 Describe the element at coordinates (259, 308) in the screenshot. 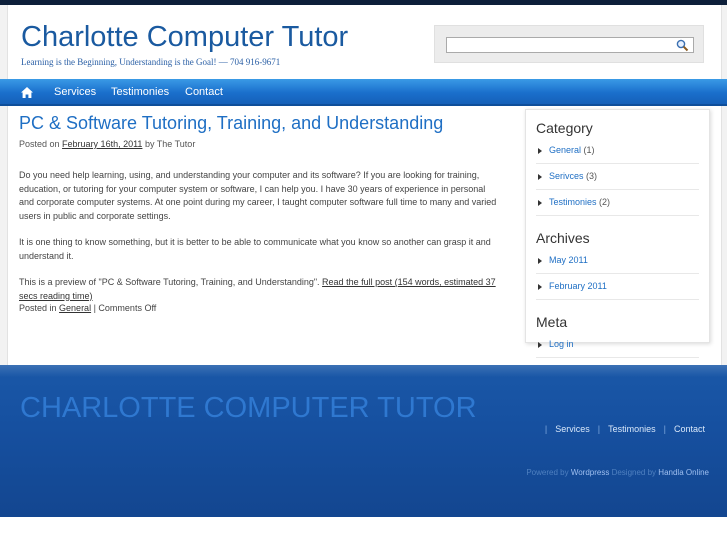

I see `post-footer: Posted in General | Comments Off` at that location.